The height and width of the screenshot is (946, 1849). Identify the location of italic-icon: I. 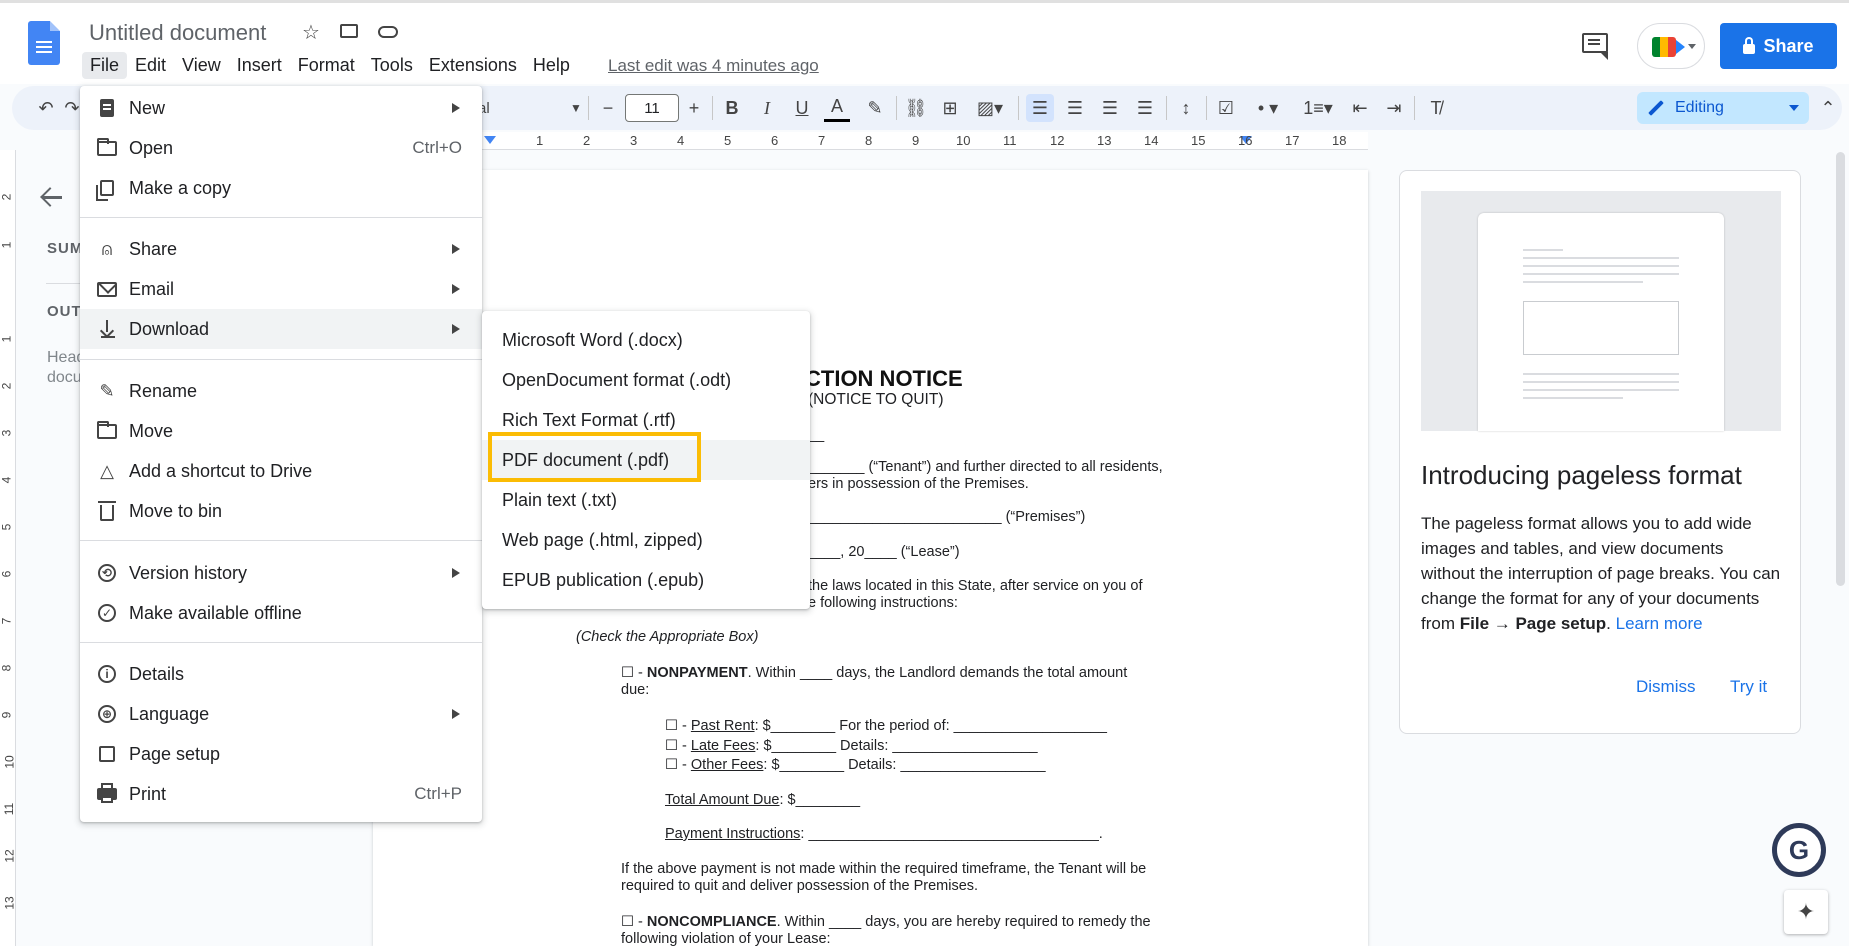
(767, 108).